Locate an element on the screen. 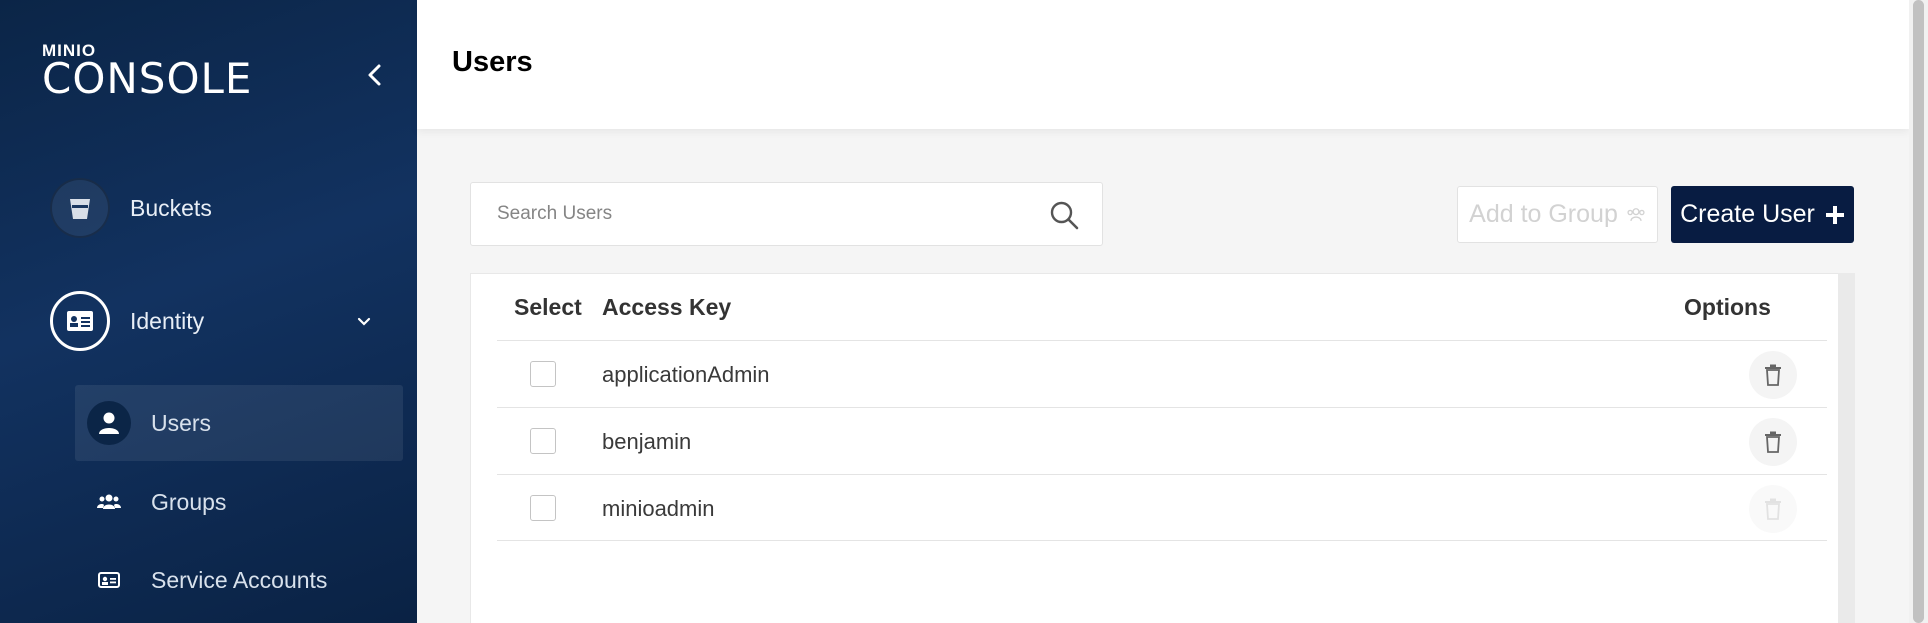 This screenshot has width=1928, height=623. id-card-icon is located at coordinates (80, 321).